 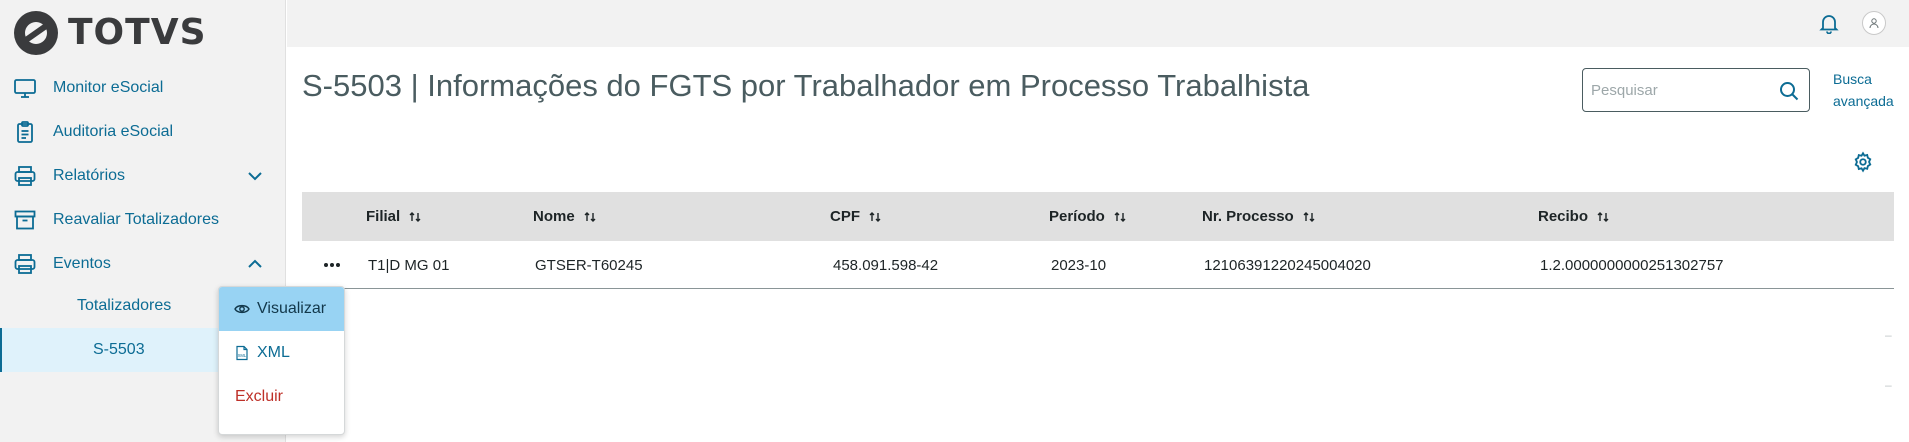 I want to click on chevron-down-icon, so click(x=255, y=176).